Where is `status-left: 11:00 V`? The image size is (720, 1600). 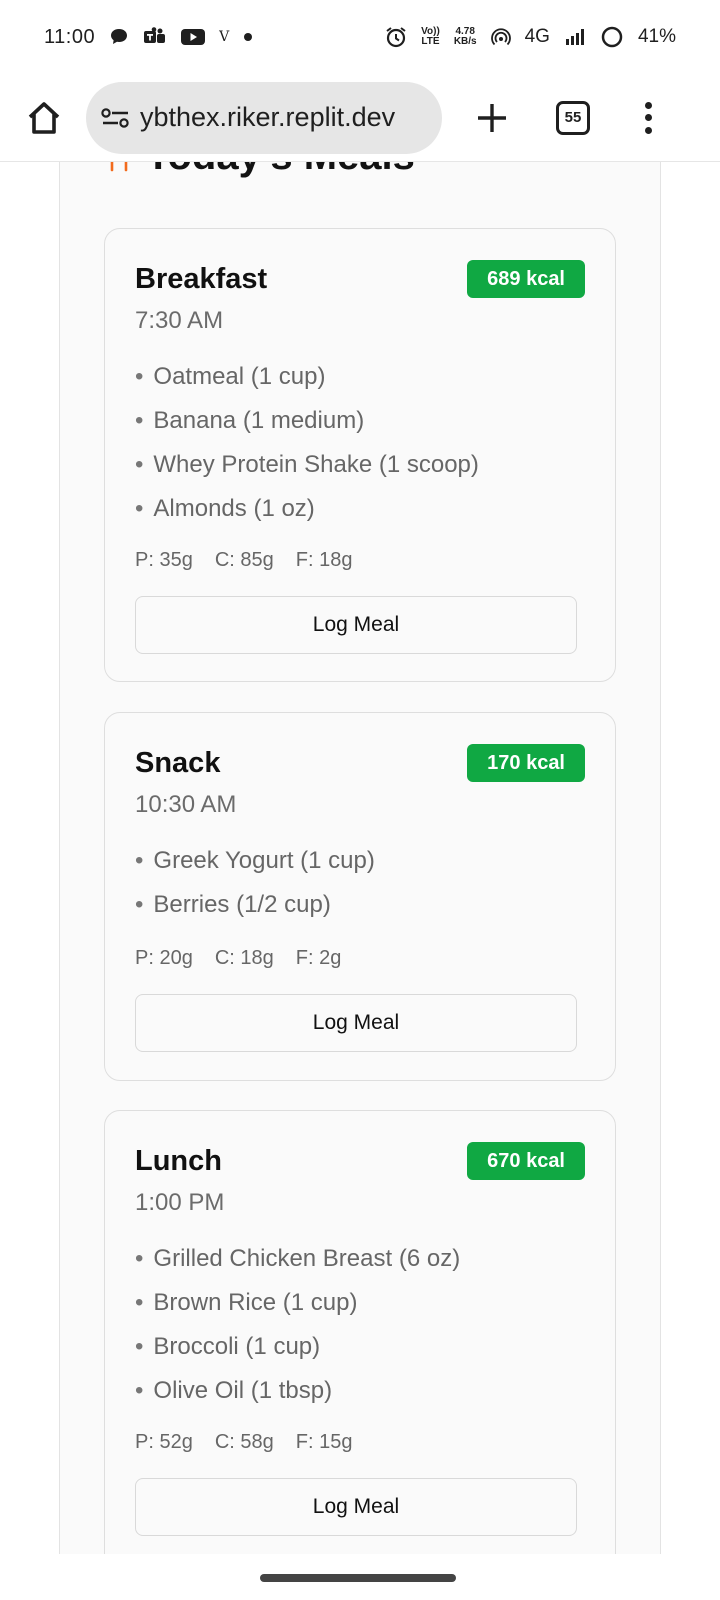 status-left: 11:00 V is located at coordinates (148, 37).